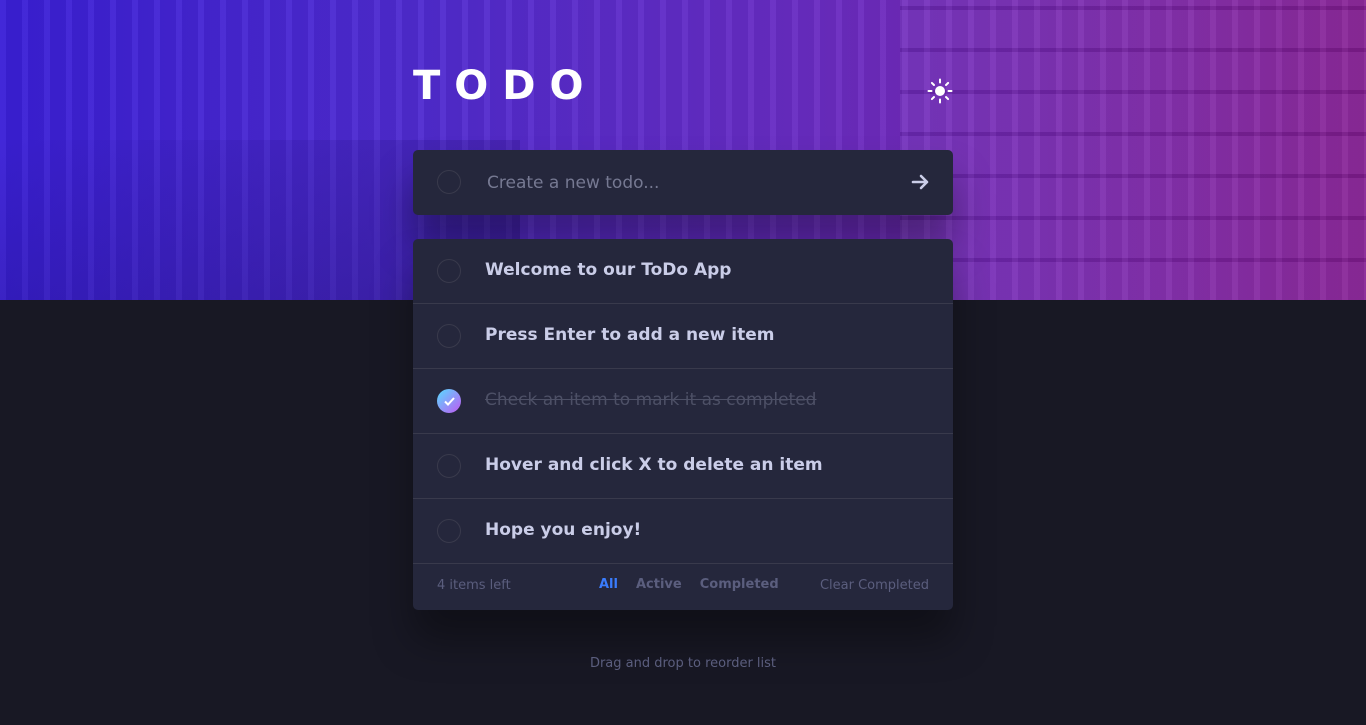 Image resolution: width=1366 pixels, height=725 pixels. I want to click on todo-text: Press Enter to add a new item, so click(630, 335).